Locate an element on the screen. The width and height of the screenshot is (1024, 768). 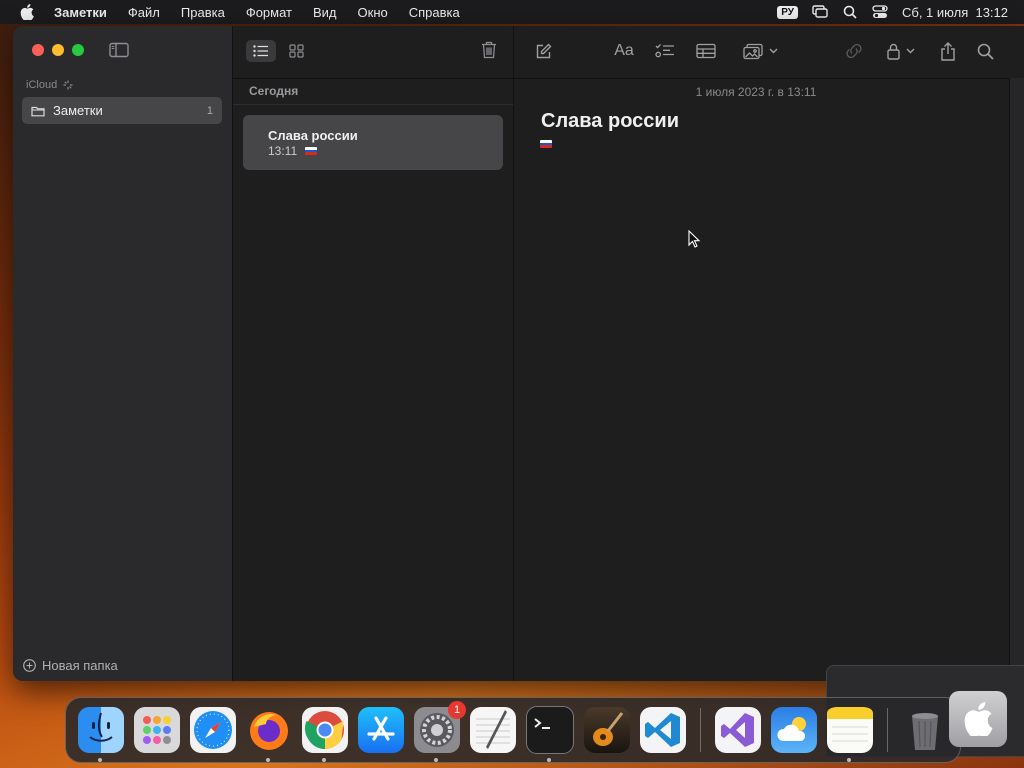
section-divider is located at coordinates (373, 104).